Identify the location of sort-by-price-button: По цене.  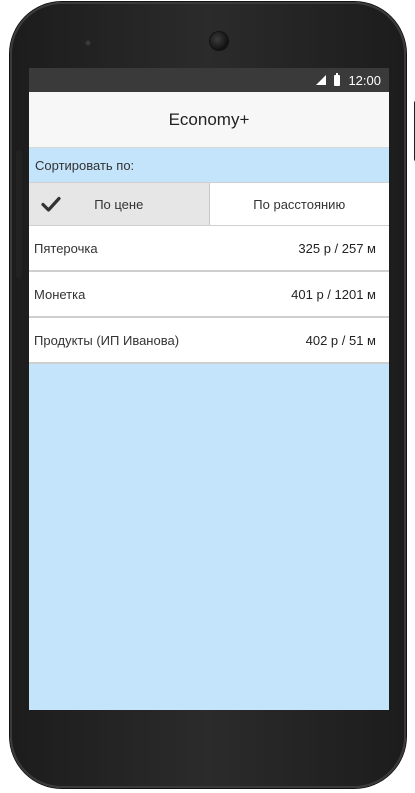
(119, 204).